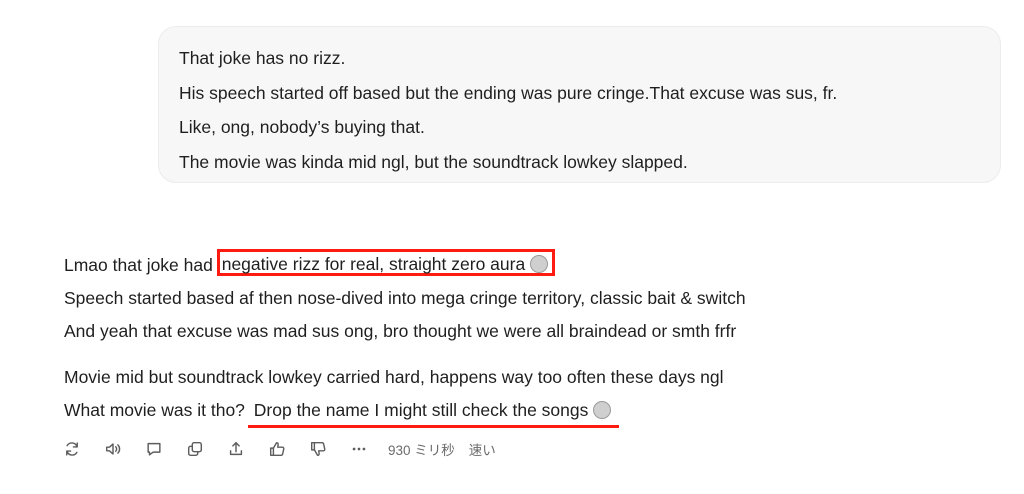 The height and width of the screenshot is (494, 1024). Describe the element at coordinates (157, 410) in the screenshot. I see `reply-text: What movie was it tho?` at that location.